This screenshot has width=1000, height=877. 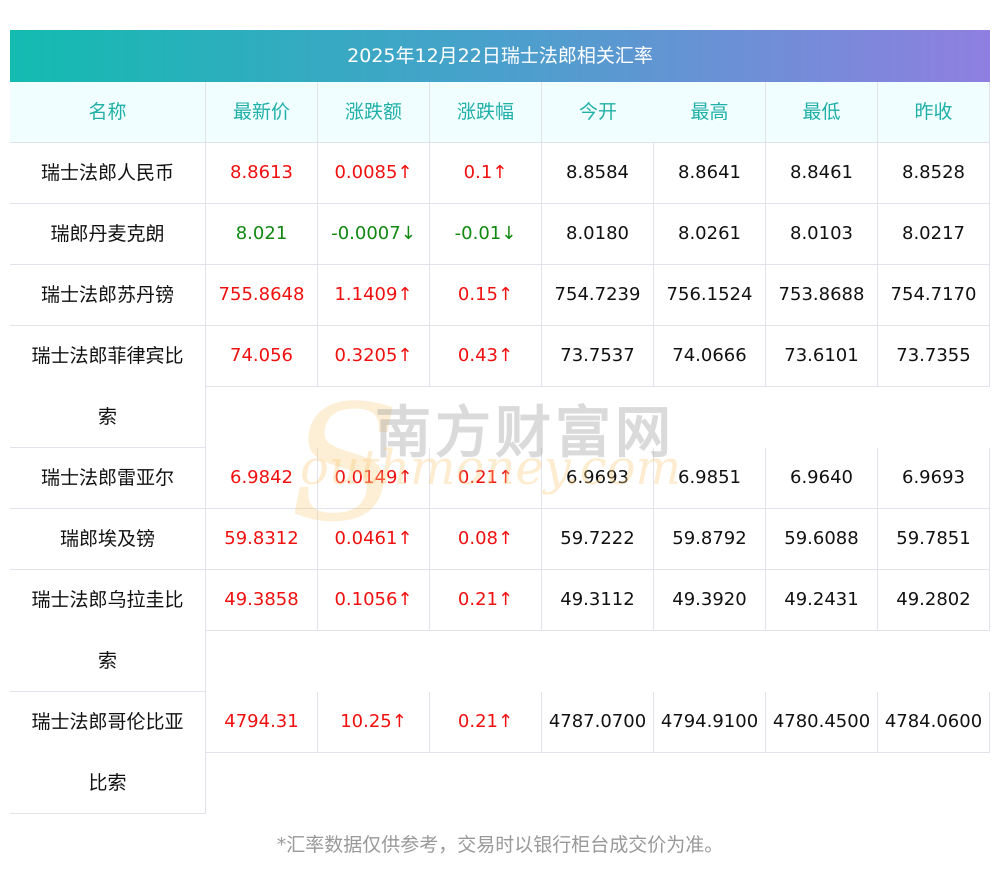 I want to click on cell: 754.7239, so click(x=598, y=295).